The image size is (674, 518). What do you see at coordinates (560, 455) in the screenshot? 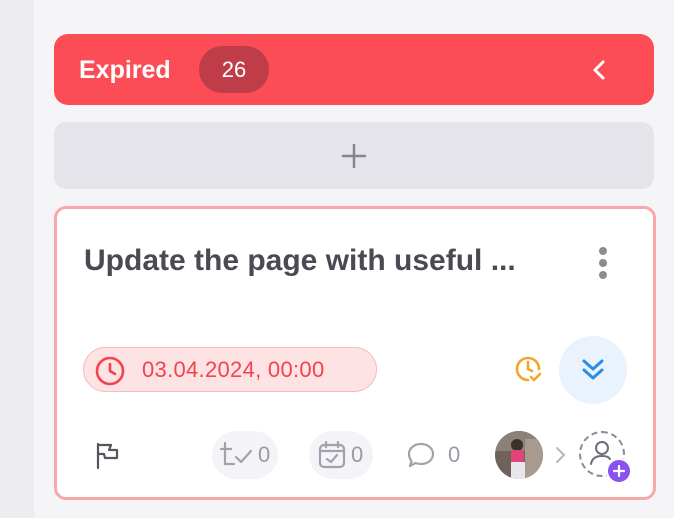
I see `chevron-right-icon` at bounding box center [560, 455].